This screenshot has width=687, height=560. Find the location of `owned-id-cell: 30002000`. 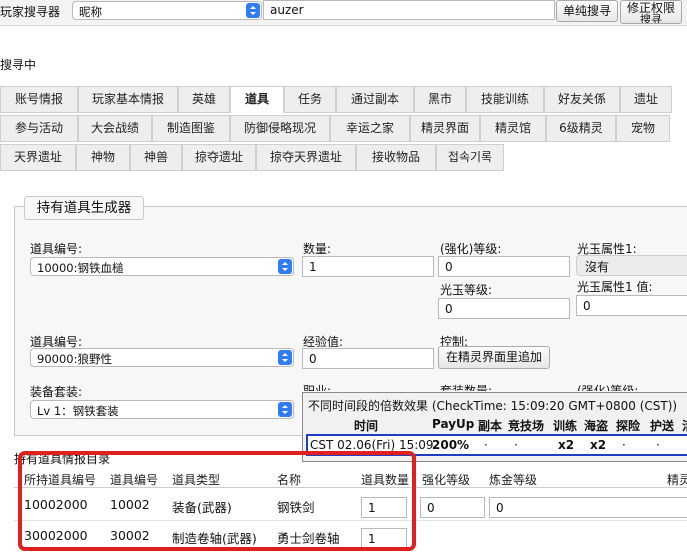

owned-id-cell: 30002000 is located at coordinates (56, 535).